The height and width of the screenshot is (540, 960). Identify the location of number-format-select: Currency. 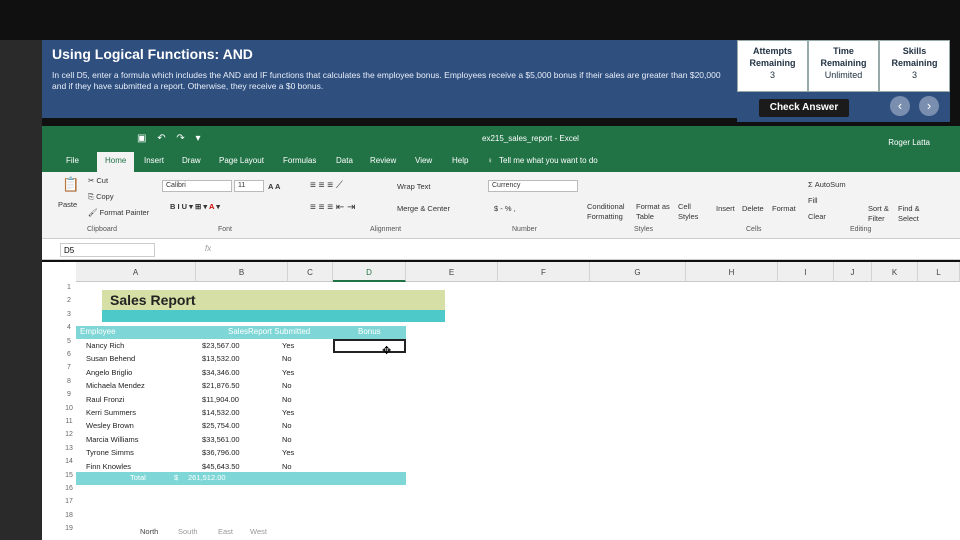
(533, 186).